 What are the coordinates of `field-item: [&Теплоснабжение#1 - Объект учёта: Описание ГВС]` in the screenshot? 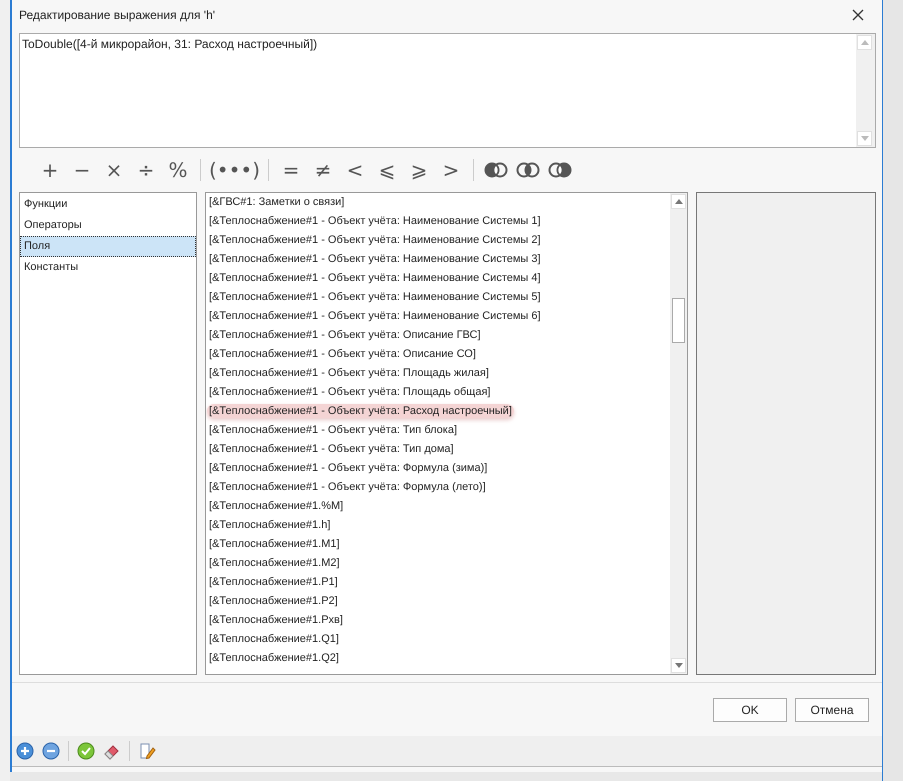 It's located at (345, 335).